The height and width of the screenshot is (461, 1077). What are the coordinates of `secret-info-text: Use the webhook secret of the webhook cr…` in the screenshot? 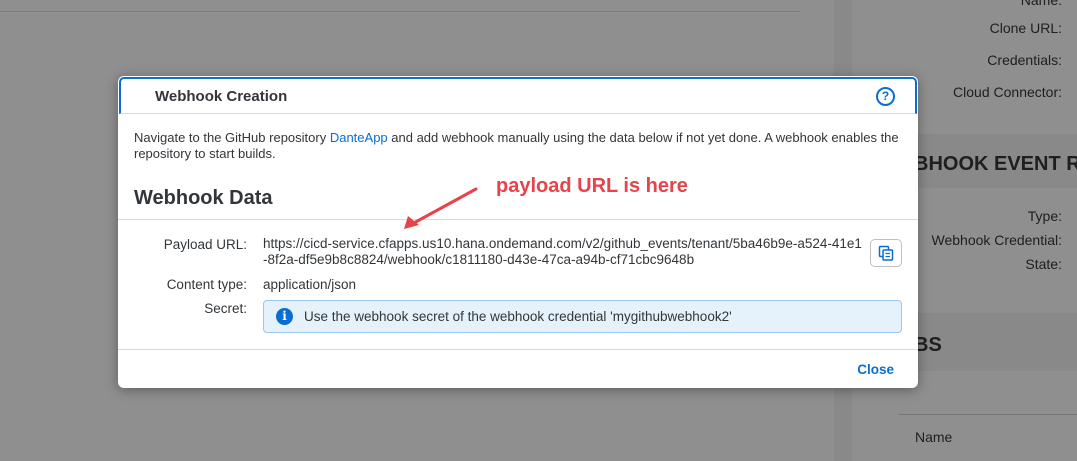 It's located at (518, 316).